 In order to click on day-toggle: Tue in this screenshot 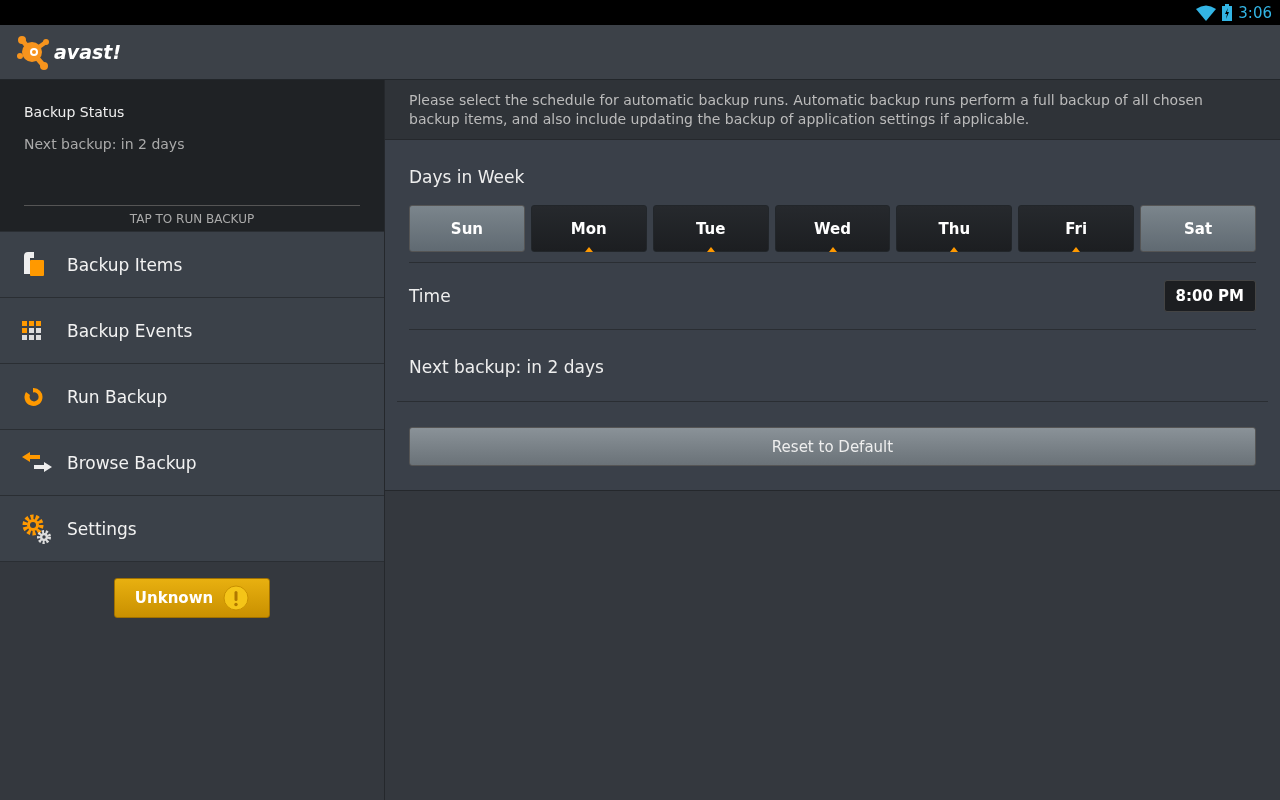, I will do `click(710, 228)`.